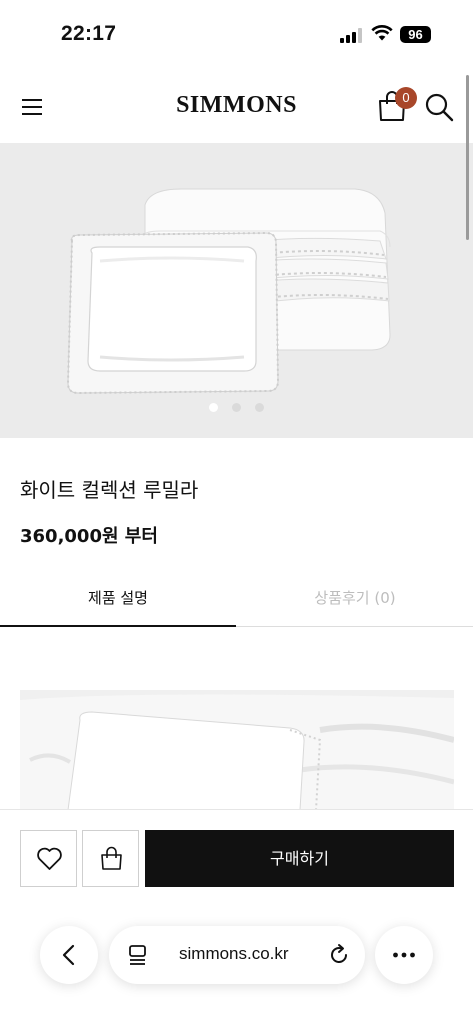  I want to click on site-header: SIMMONS 0, so click(236, 106).